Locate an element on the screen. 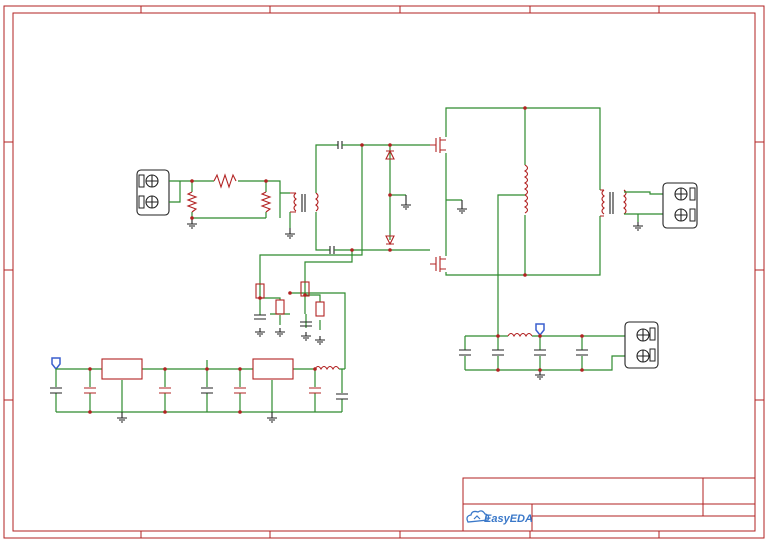 This screenshot has height=544, width=768. output-connector-right is located at coordinates (680, 205).